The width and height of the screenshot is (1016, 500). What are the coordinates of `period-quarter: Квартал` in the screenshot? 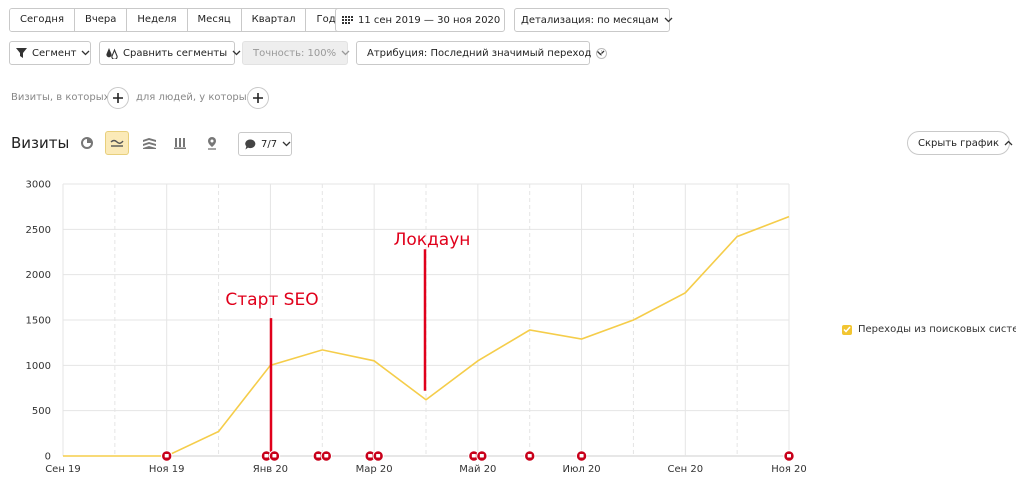 It's located at (274, 20).